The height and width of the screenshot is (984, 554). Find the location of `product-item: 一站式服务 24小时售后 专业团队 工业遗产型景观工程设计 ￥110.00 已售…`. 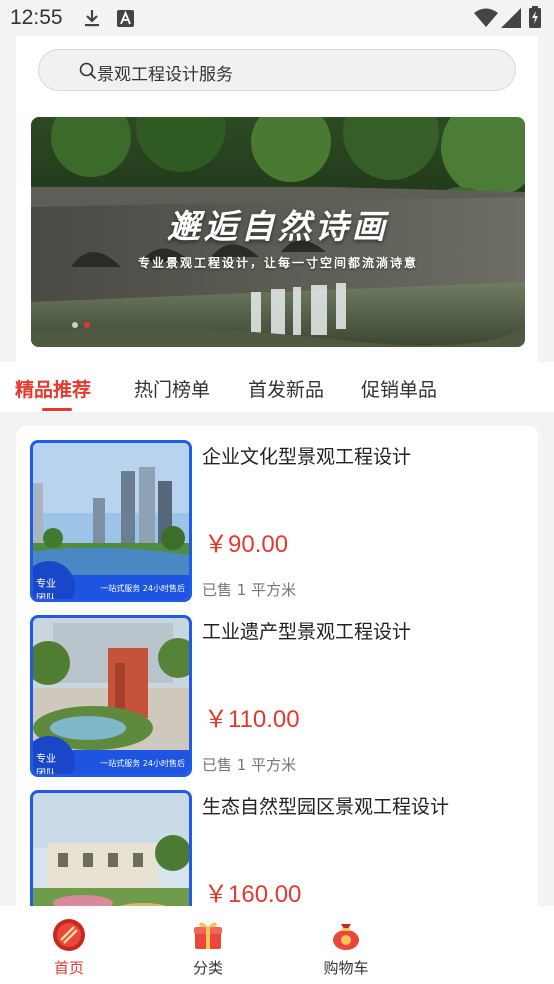

product-item: 一站式服务 24小时售后 专业团队 工业遗产型景观工程设计 ￥110.00 已售… is located at coordinates (280, 696).